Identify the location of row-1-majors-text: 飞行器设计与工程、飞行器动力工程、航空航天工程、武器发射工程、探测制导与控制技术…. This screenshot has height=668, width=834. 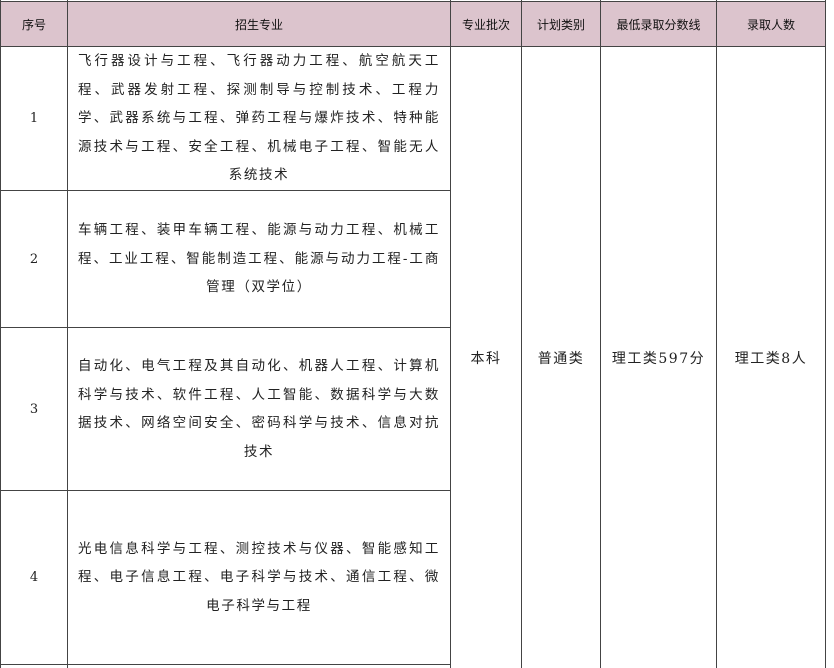
(259, 118).